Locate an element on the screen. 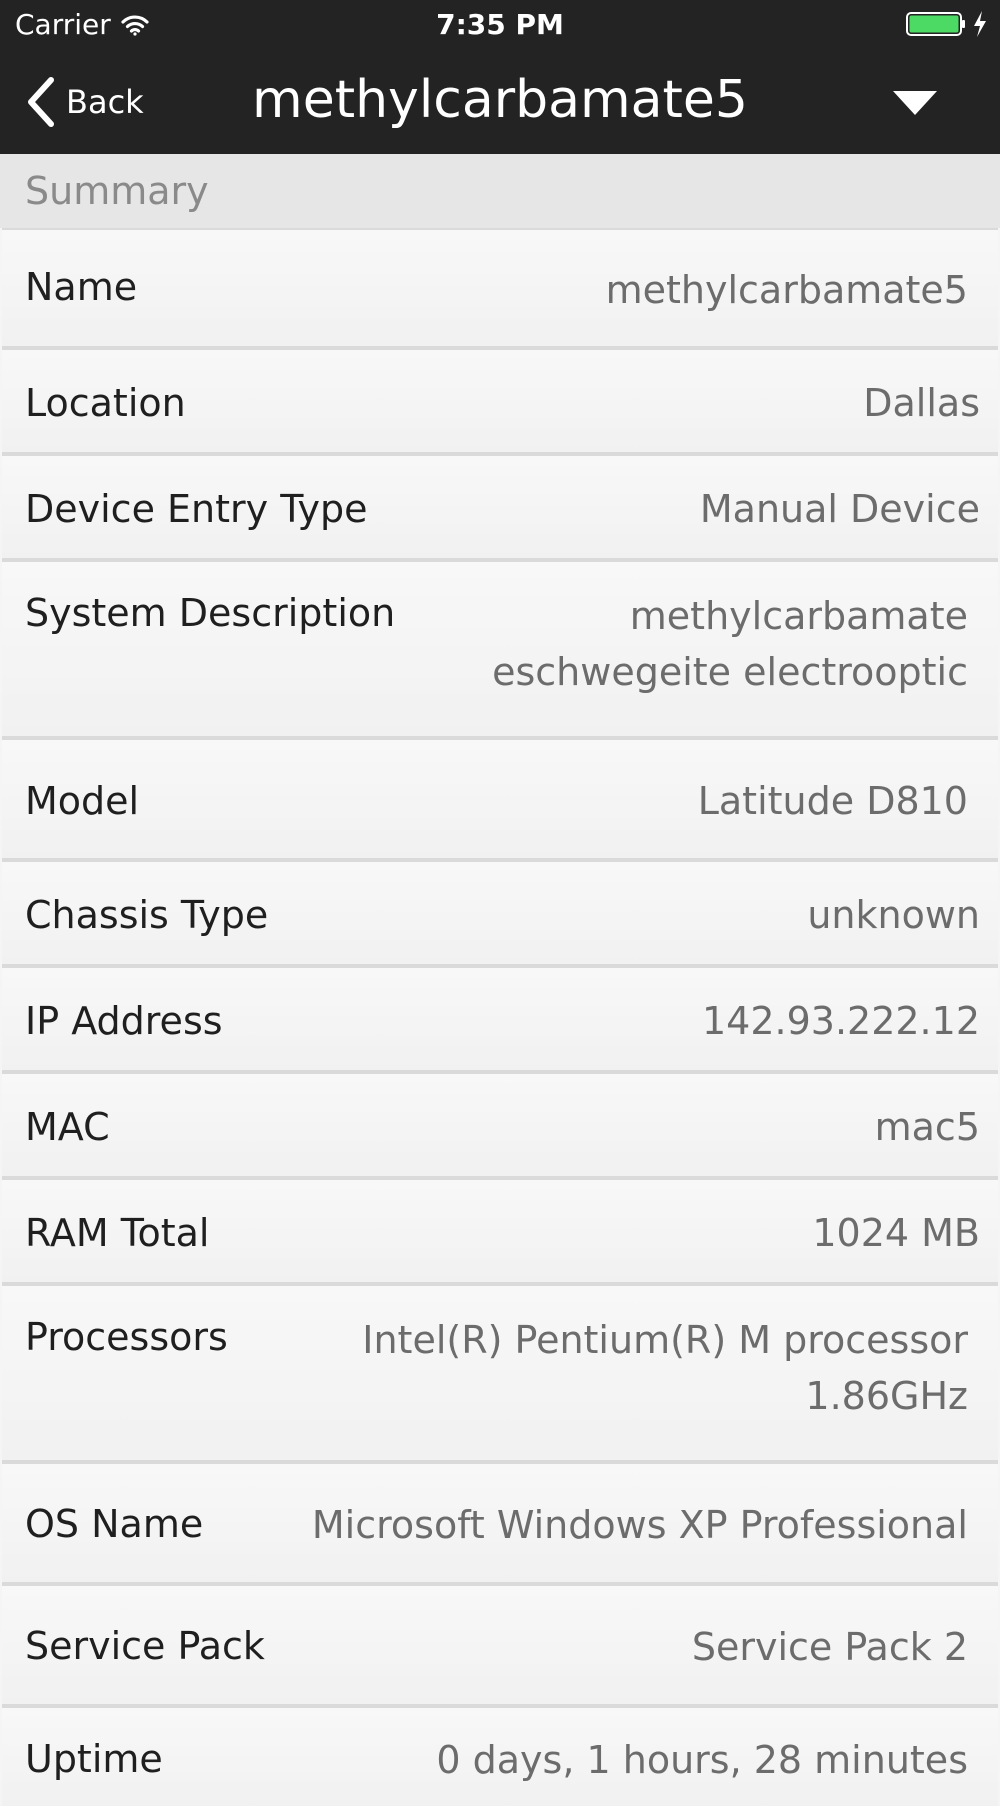  detail-row-location: Location Dallas is located at coordinates (500, 401).